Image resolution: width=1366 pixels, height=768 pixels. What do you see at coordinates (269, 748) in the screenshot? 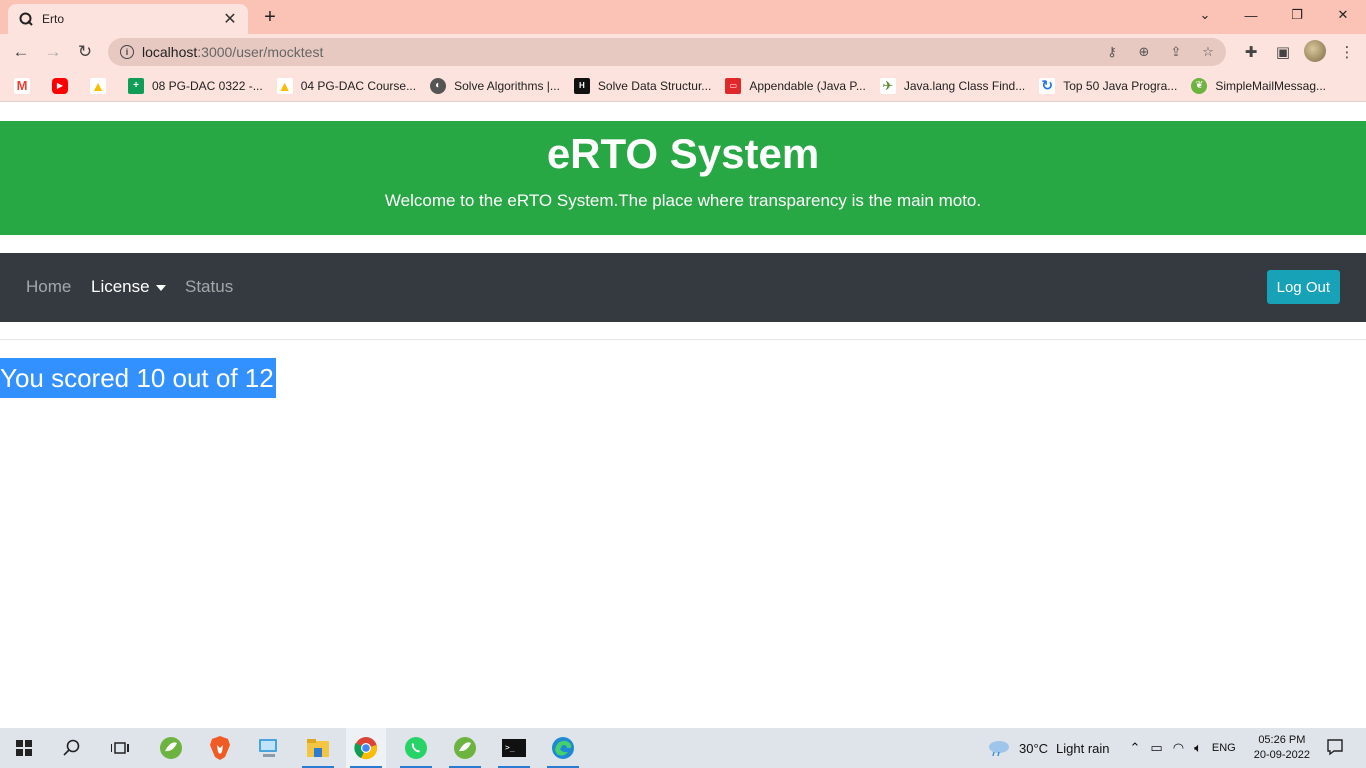
I see `pc-icon` at bounding box center [269, 748].